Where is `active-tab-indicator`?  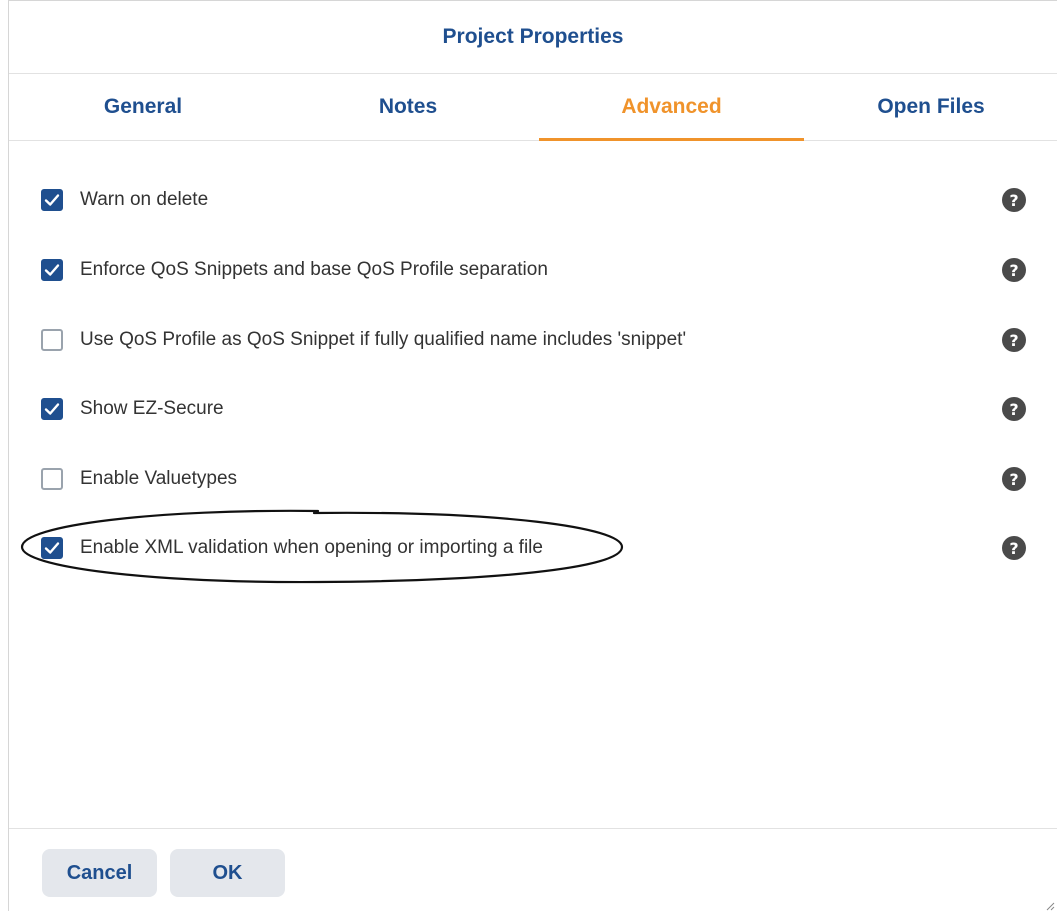
active-tab-indicator is located at coordinates (671, 139).